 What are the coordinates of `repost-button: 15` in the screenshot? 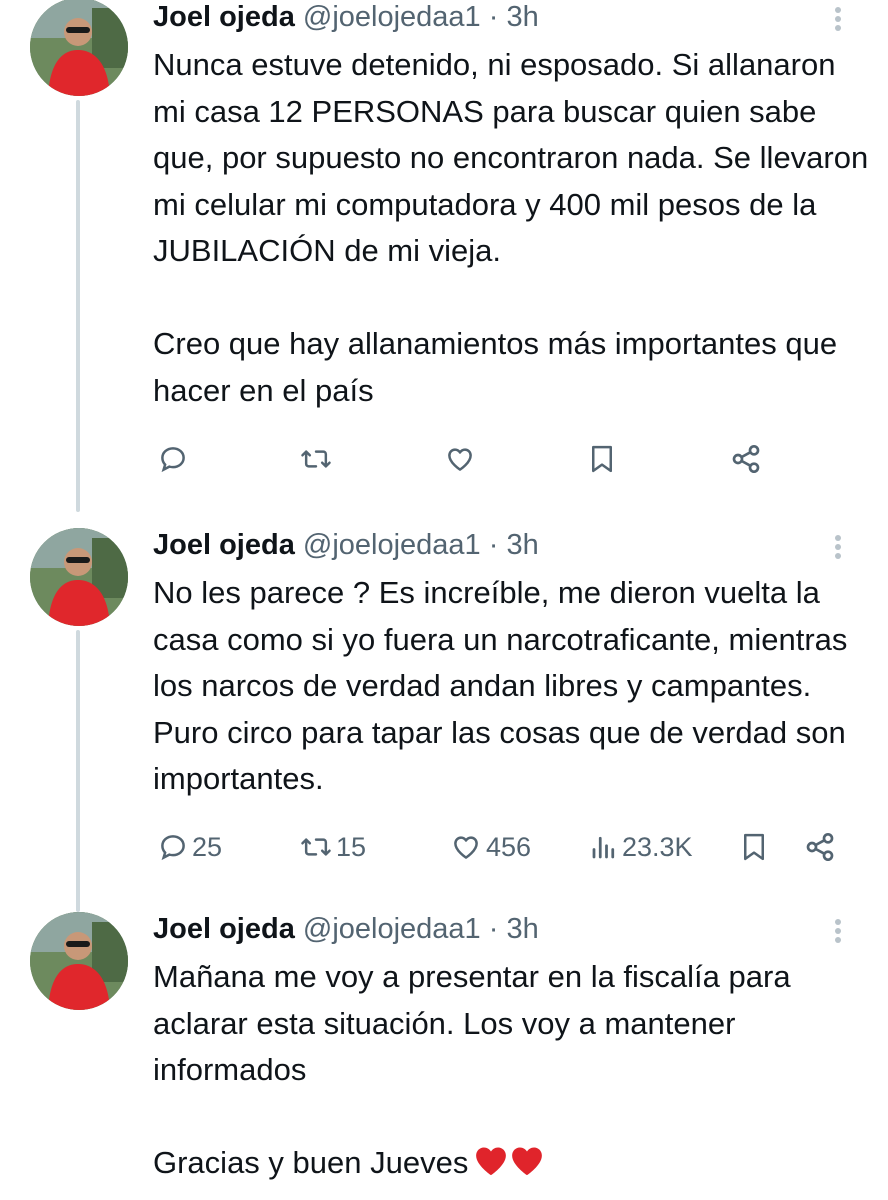 It's located at (333, 847).